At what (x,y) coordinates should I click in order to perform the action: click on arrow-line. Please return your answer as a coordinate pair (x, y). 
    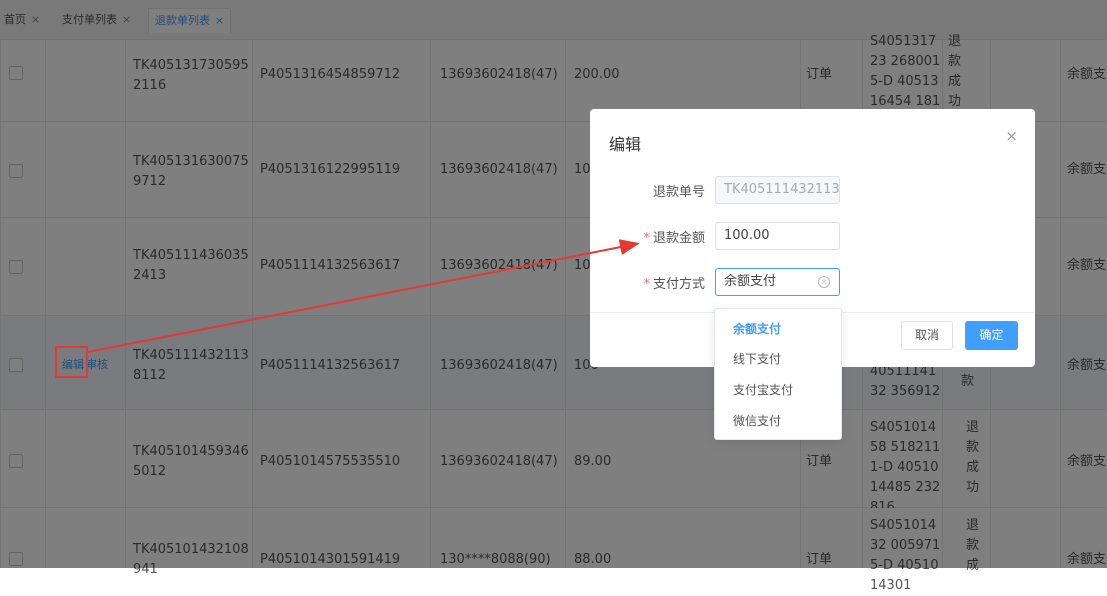
    Looking at the image, I should click on (363, 296).